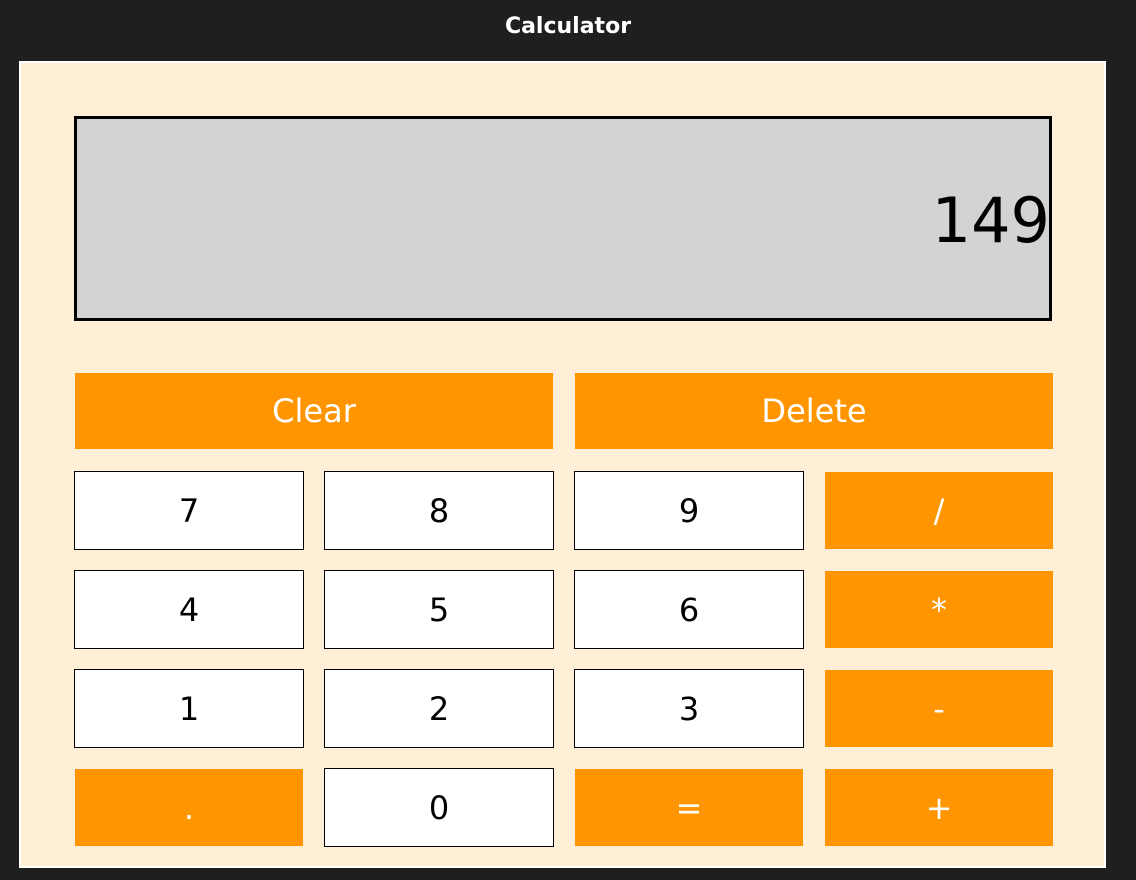 The width and height of the screenshot is (1136, 880). What do you see at coordinates (990, 220) in the screenshot?
I see `display-value: 149` at bounding box center [990, 220].